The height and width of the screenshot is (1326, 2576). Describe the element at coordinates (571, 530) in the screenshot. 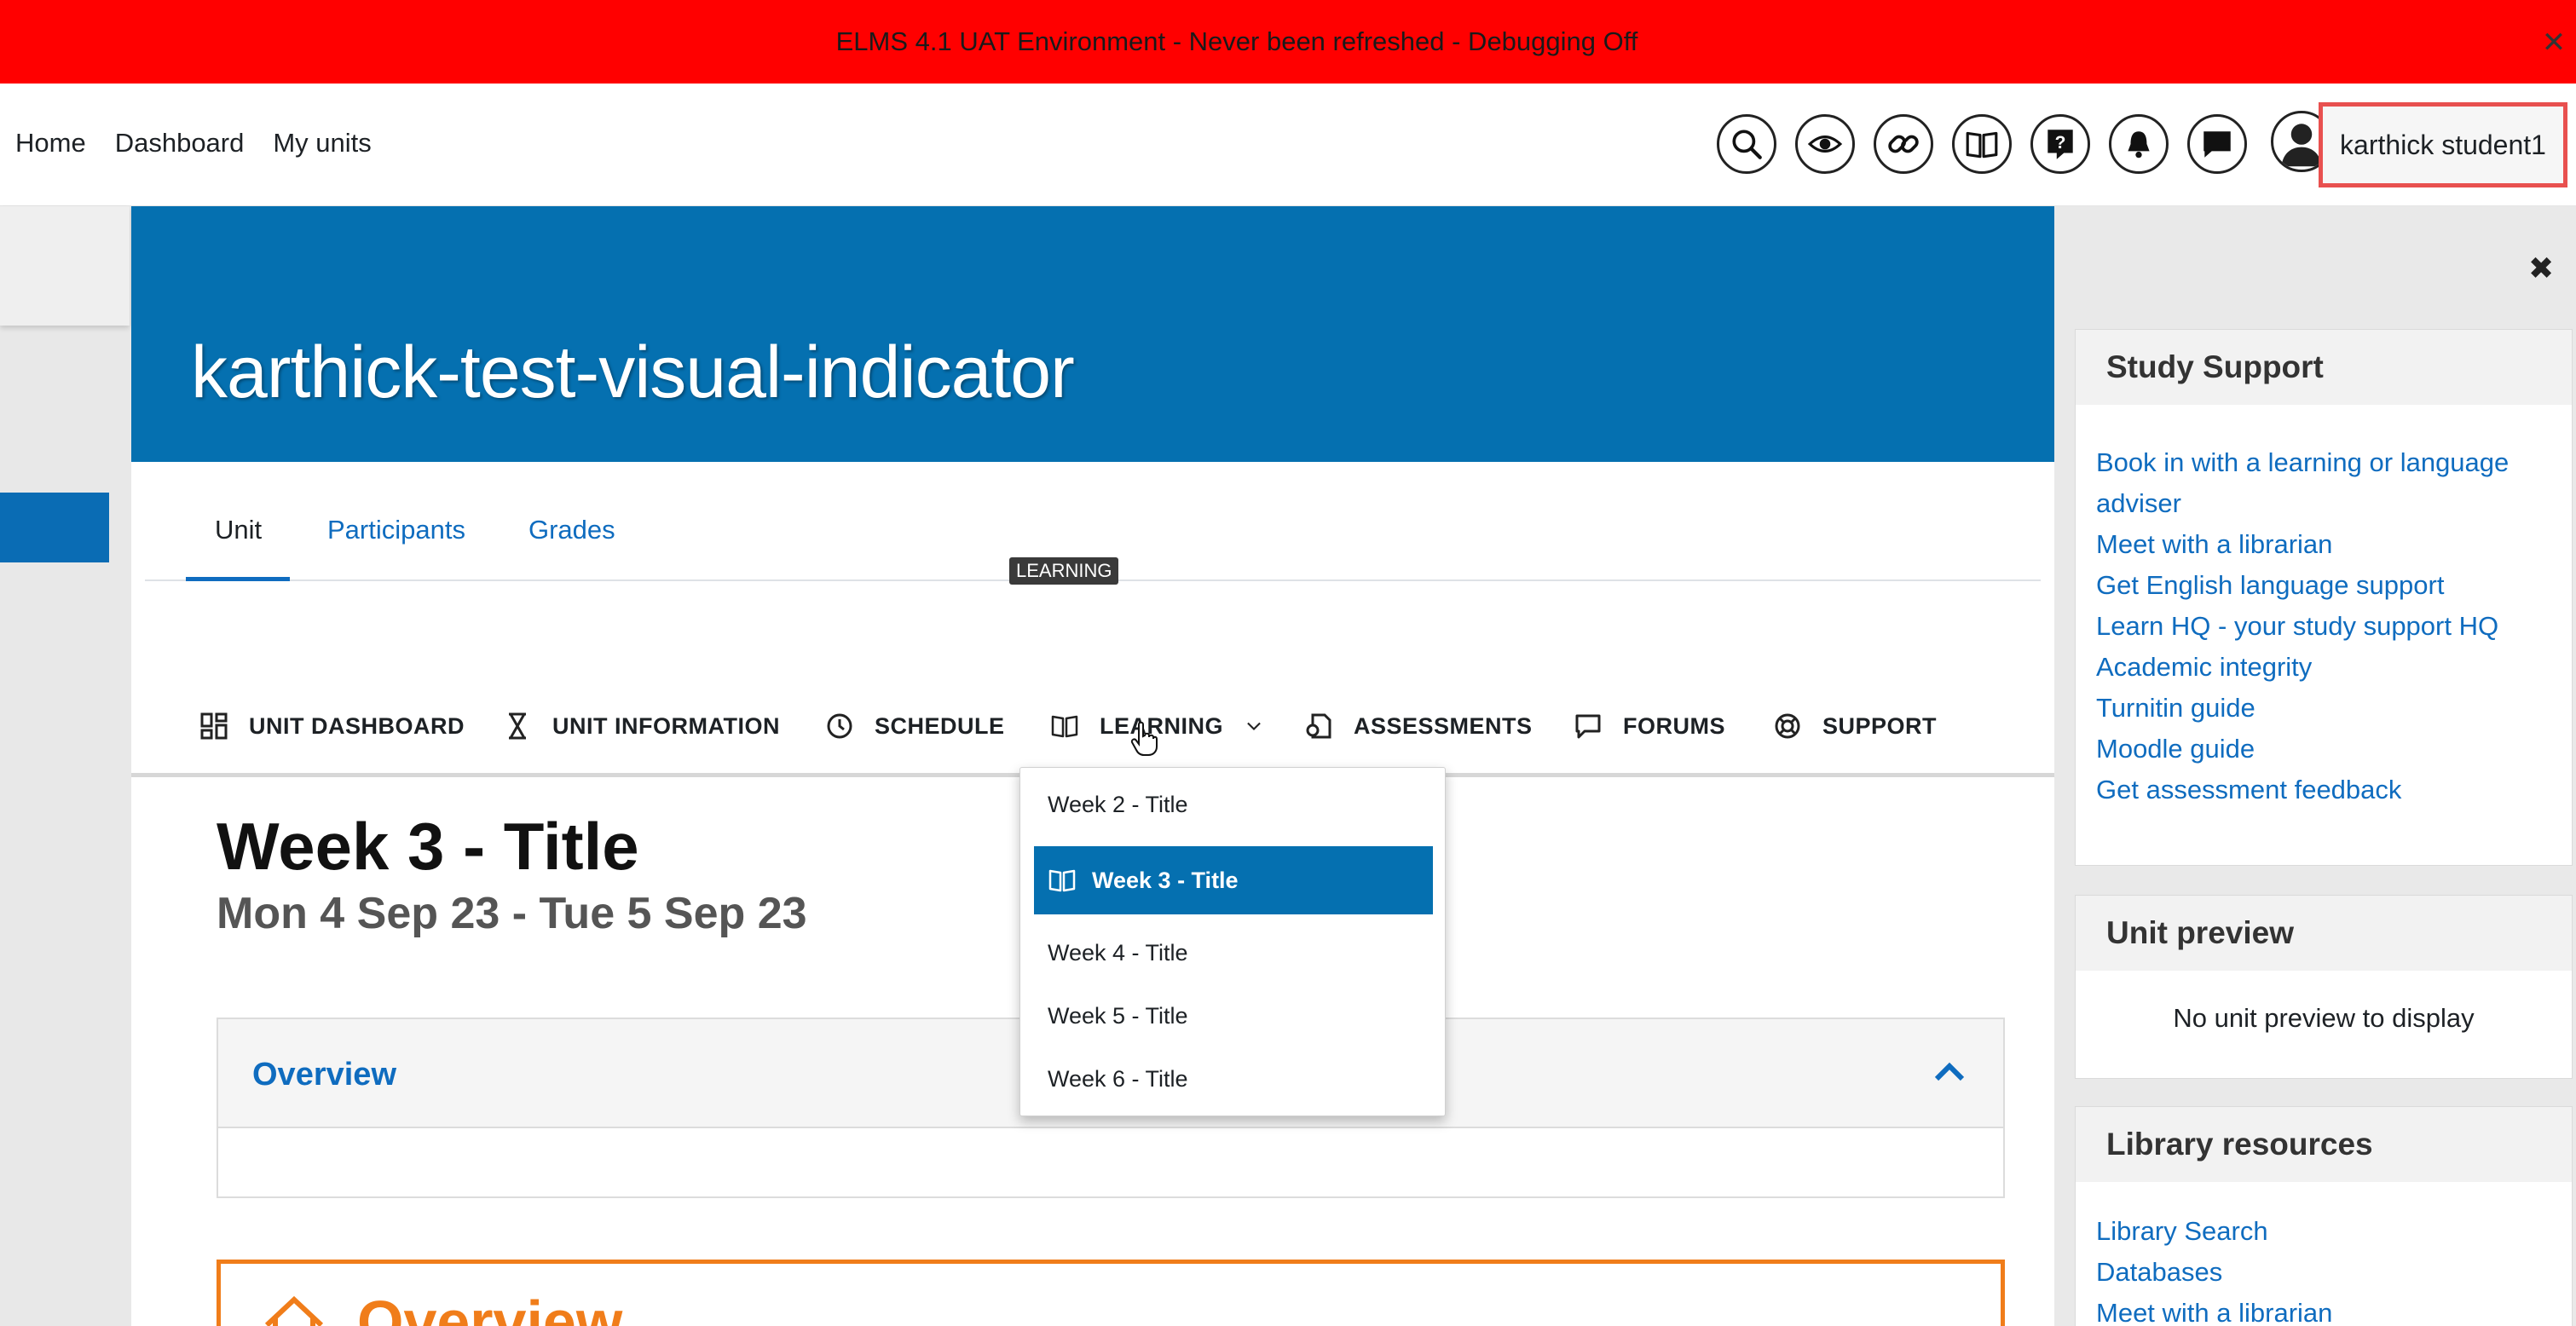

I see `tab-grades: Grades` at that location.